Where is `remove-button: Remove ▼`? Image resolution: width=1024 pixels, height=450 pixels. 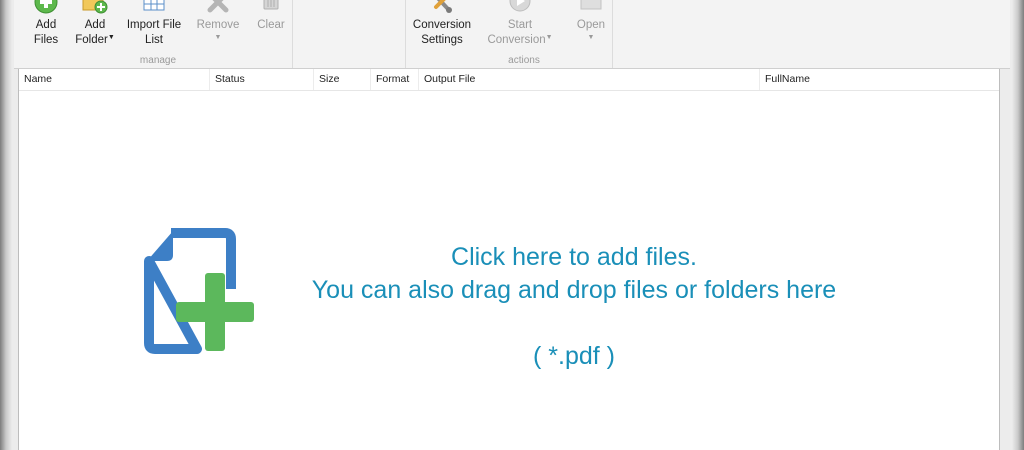 remove-button: Remove ▼ is located at coordinates (218, 27).